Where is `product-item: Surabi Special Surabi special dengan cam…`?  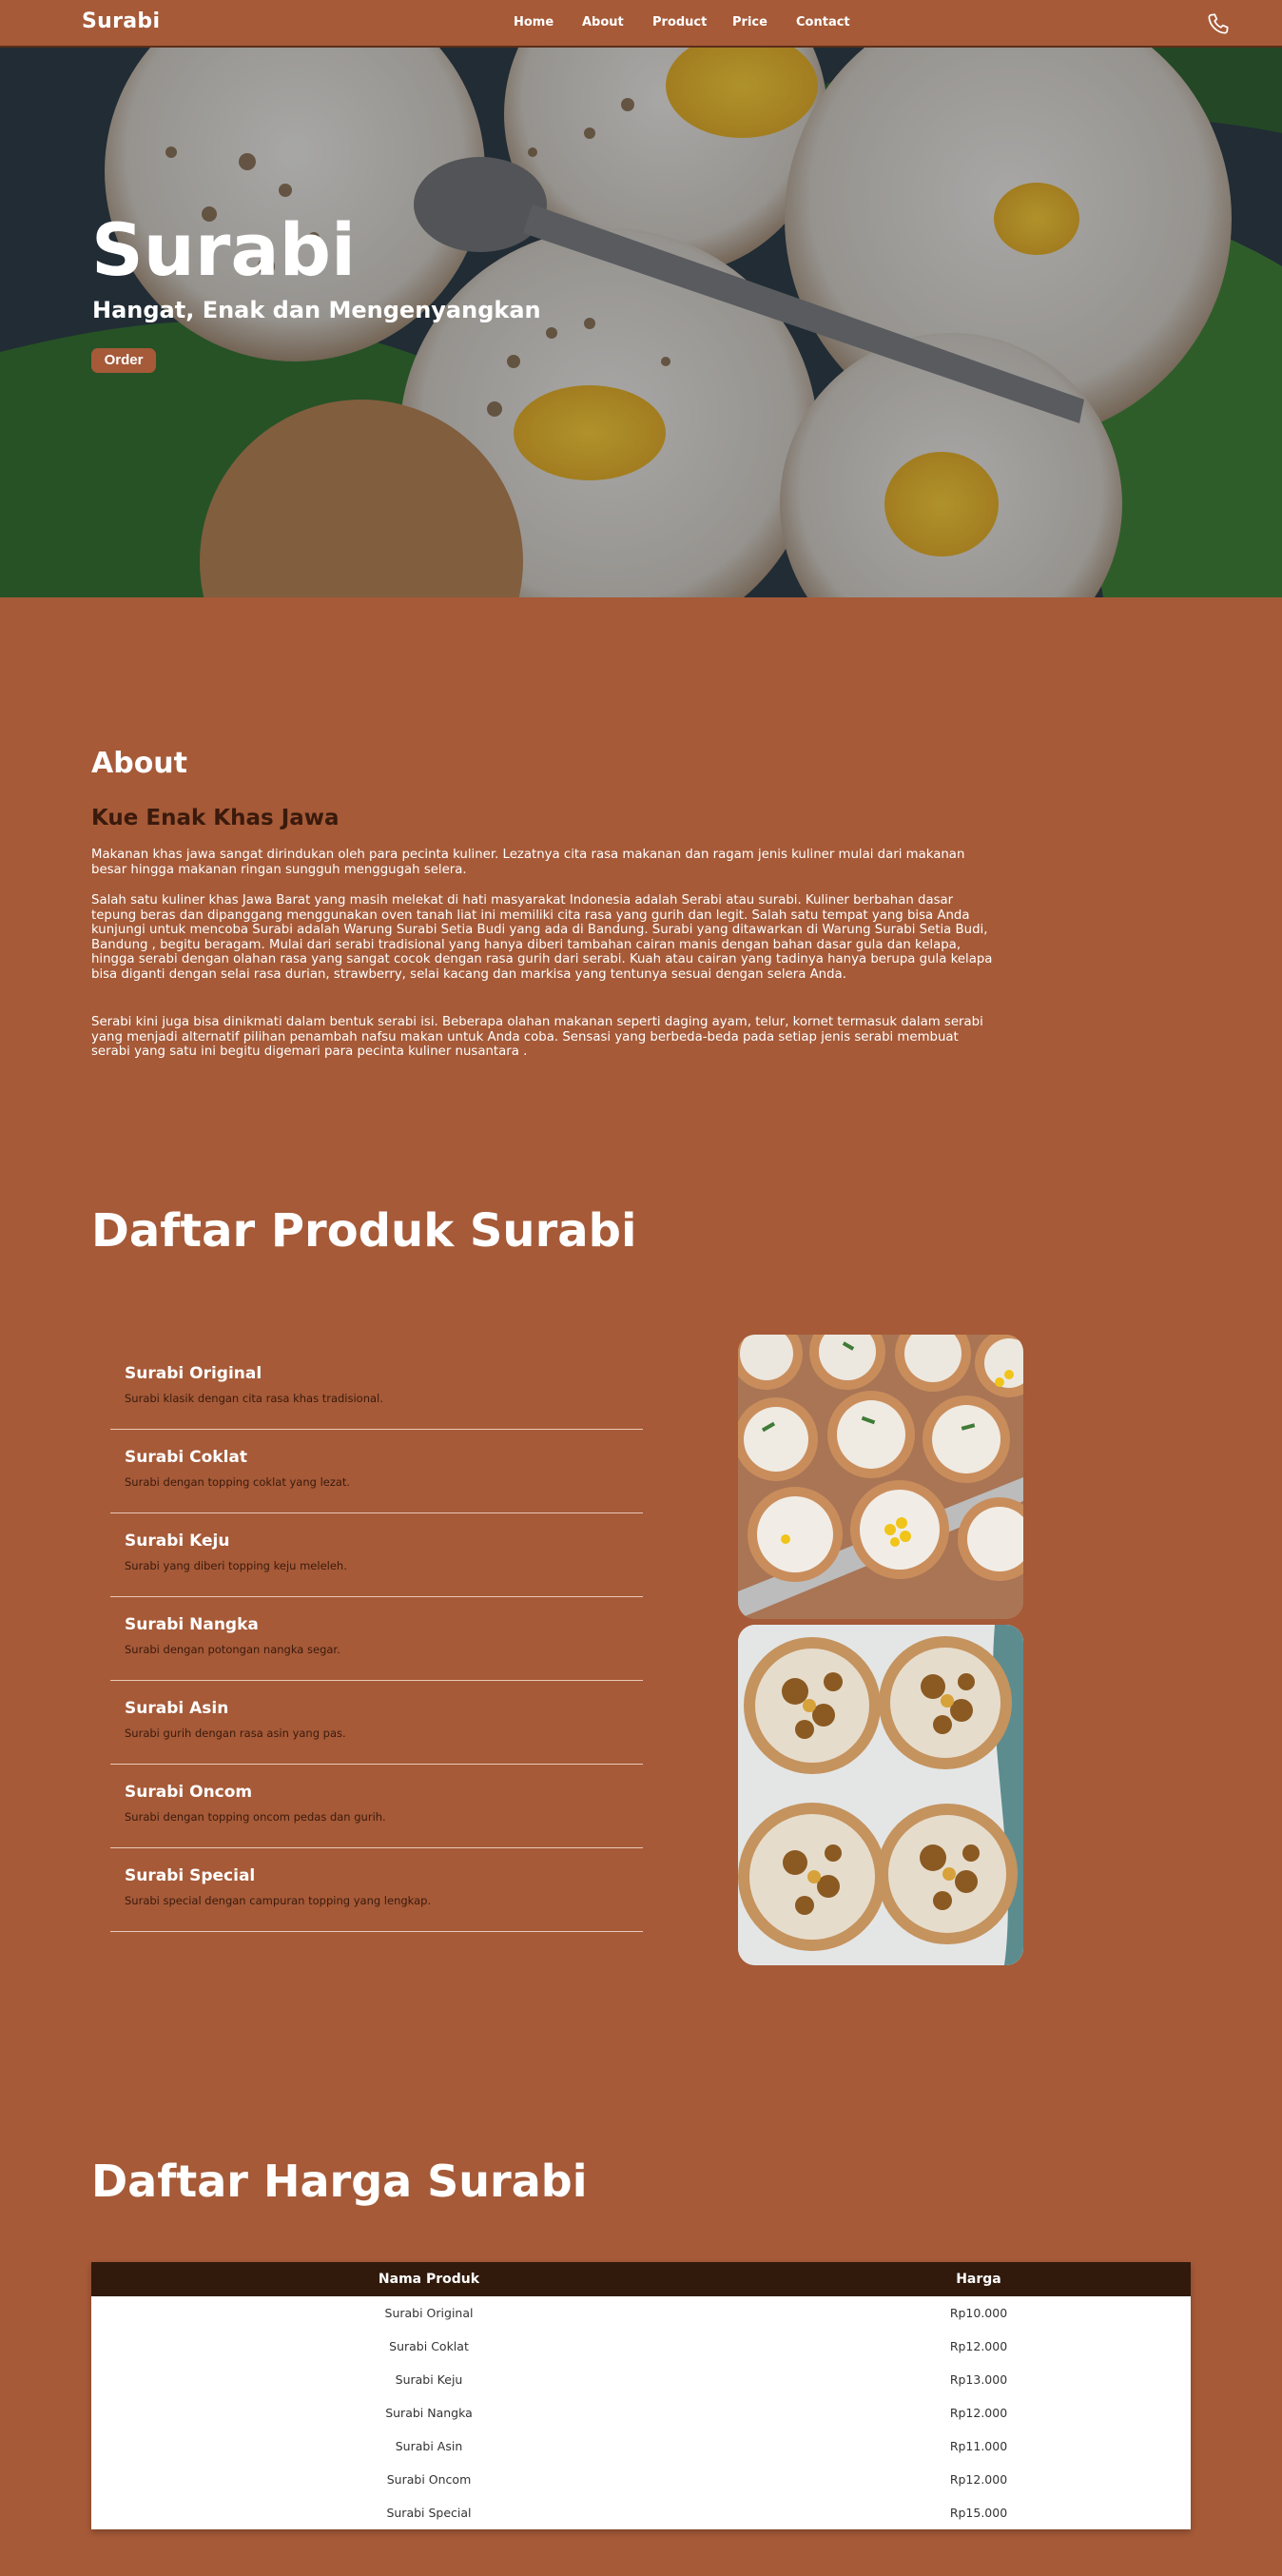 product-item: Surabi Special Surabi special dengan cam… is located at coordinates (376, 1890).